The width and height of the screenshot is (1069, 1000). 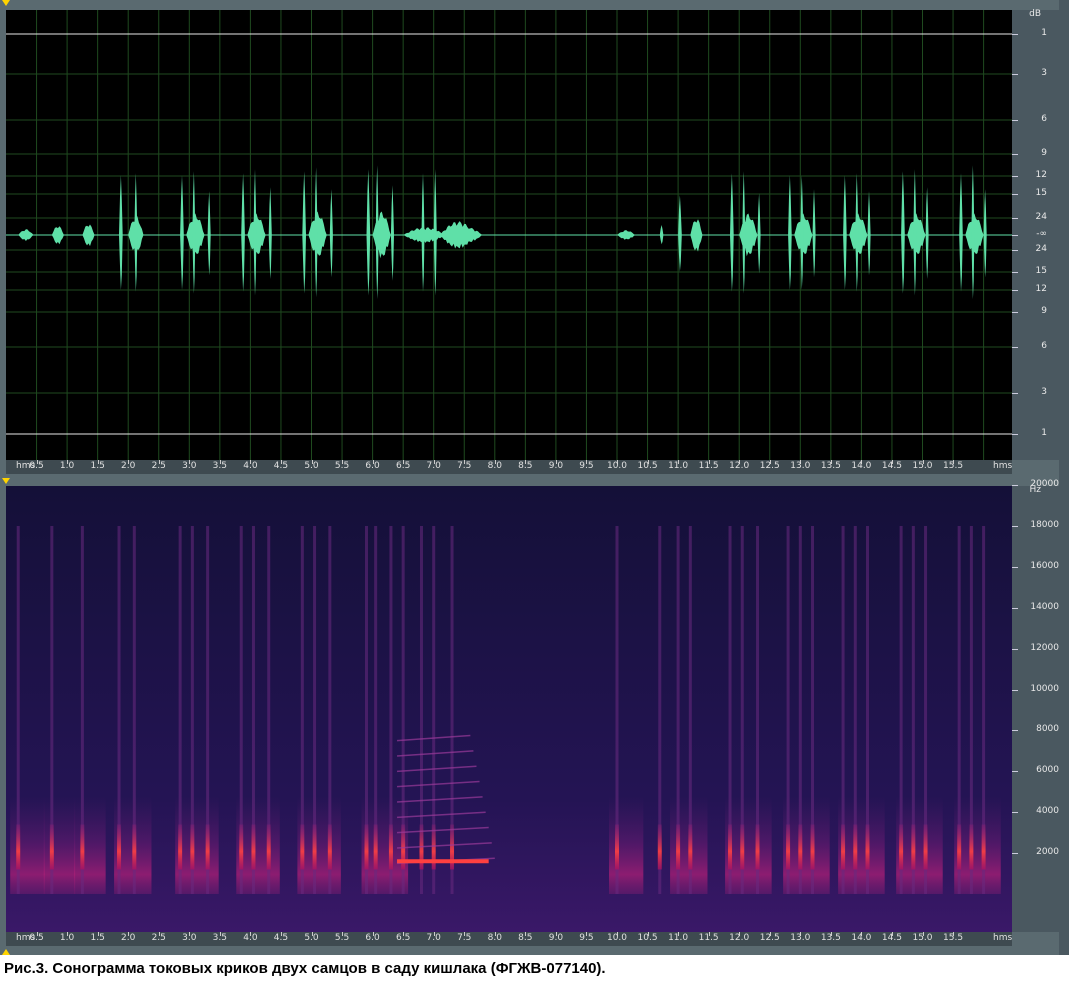 What do you see at coordinates (128, 938) in the screenshot?
I see `ruler-tick-label: 2.0` at bounding box center [128, 938].